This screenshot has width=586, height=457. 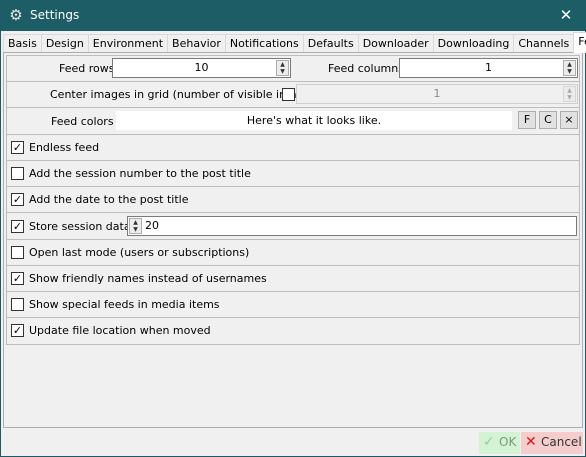 What do you see at coordinates (293, 147) in the screenshot?
I see `endless-feed-row: ✓ Endless feed` at bounding box center [293, 147].